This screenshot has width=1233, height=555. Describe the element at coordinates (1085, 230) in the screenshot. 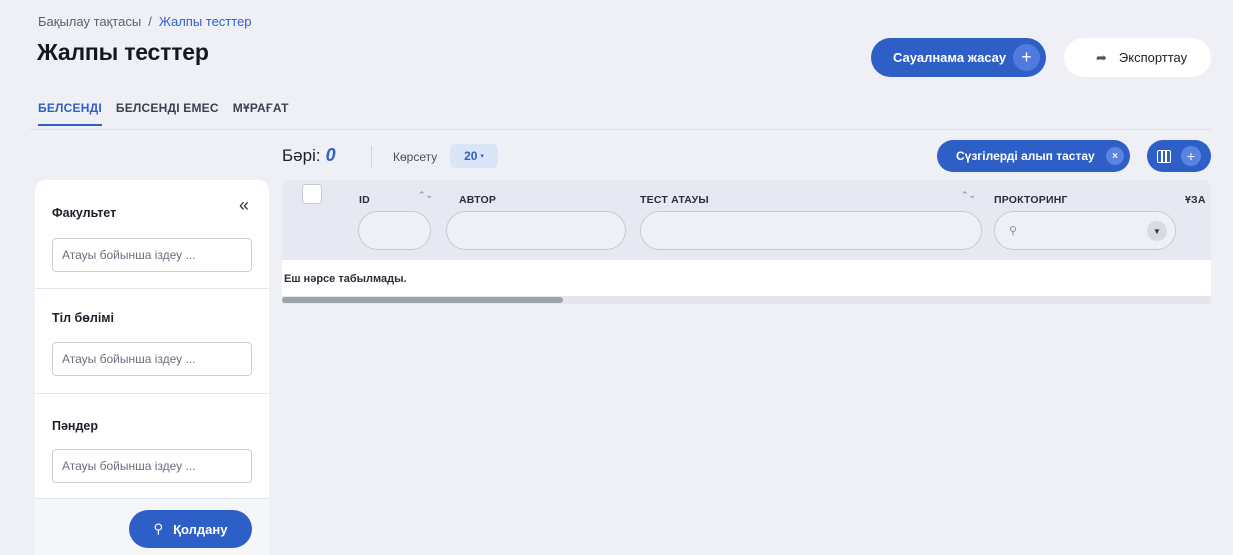

I see `proctoring-filter-select: ⚲ ▼` at that location.